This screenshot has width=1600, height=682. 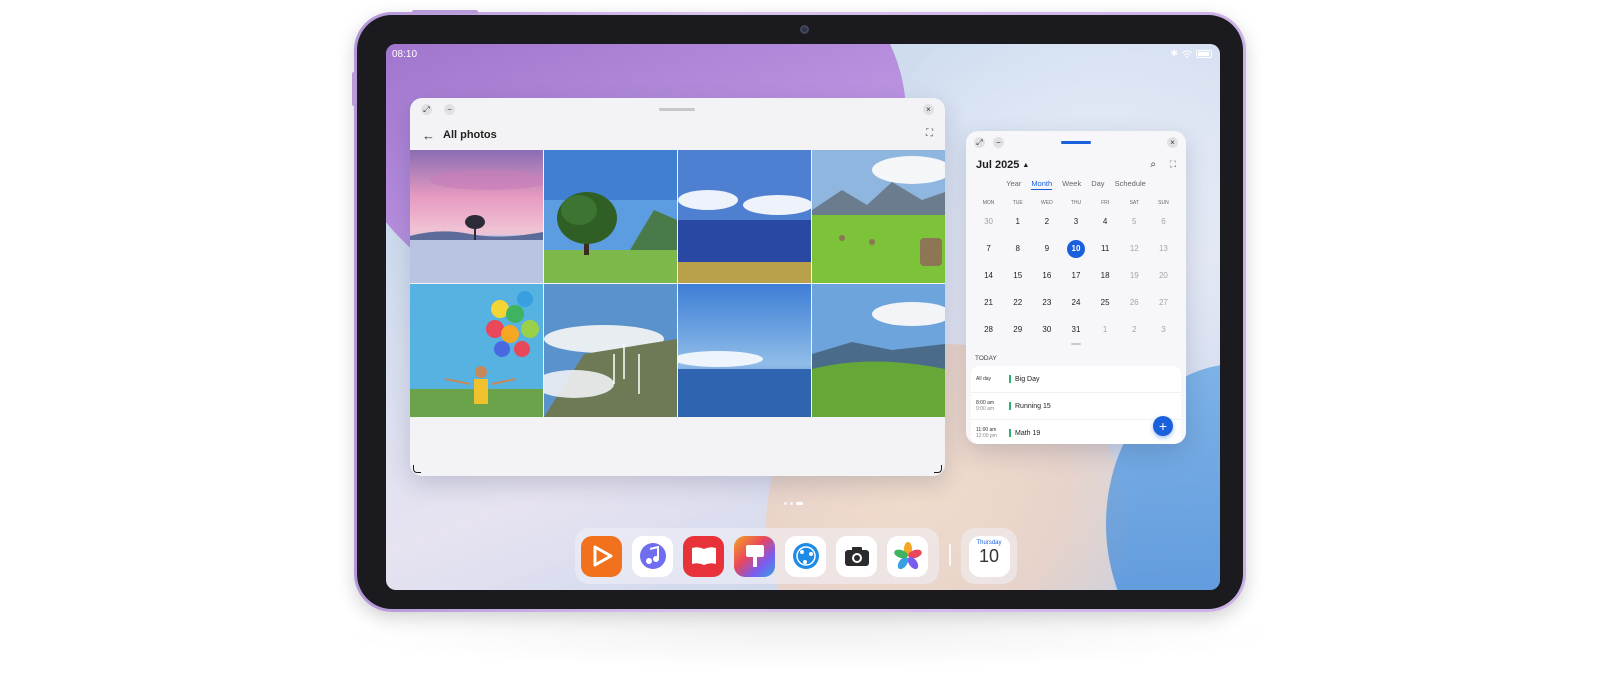 I want to click on section-label: TODAY, so click(x=986, y=358).